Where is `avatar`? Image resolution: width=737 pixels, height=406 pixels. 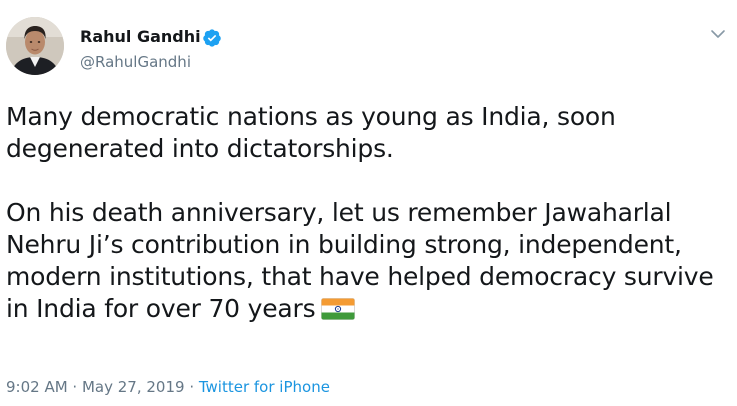 avatar is located at coordinates (35, 46).